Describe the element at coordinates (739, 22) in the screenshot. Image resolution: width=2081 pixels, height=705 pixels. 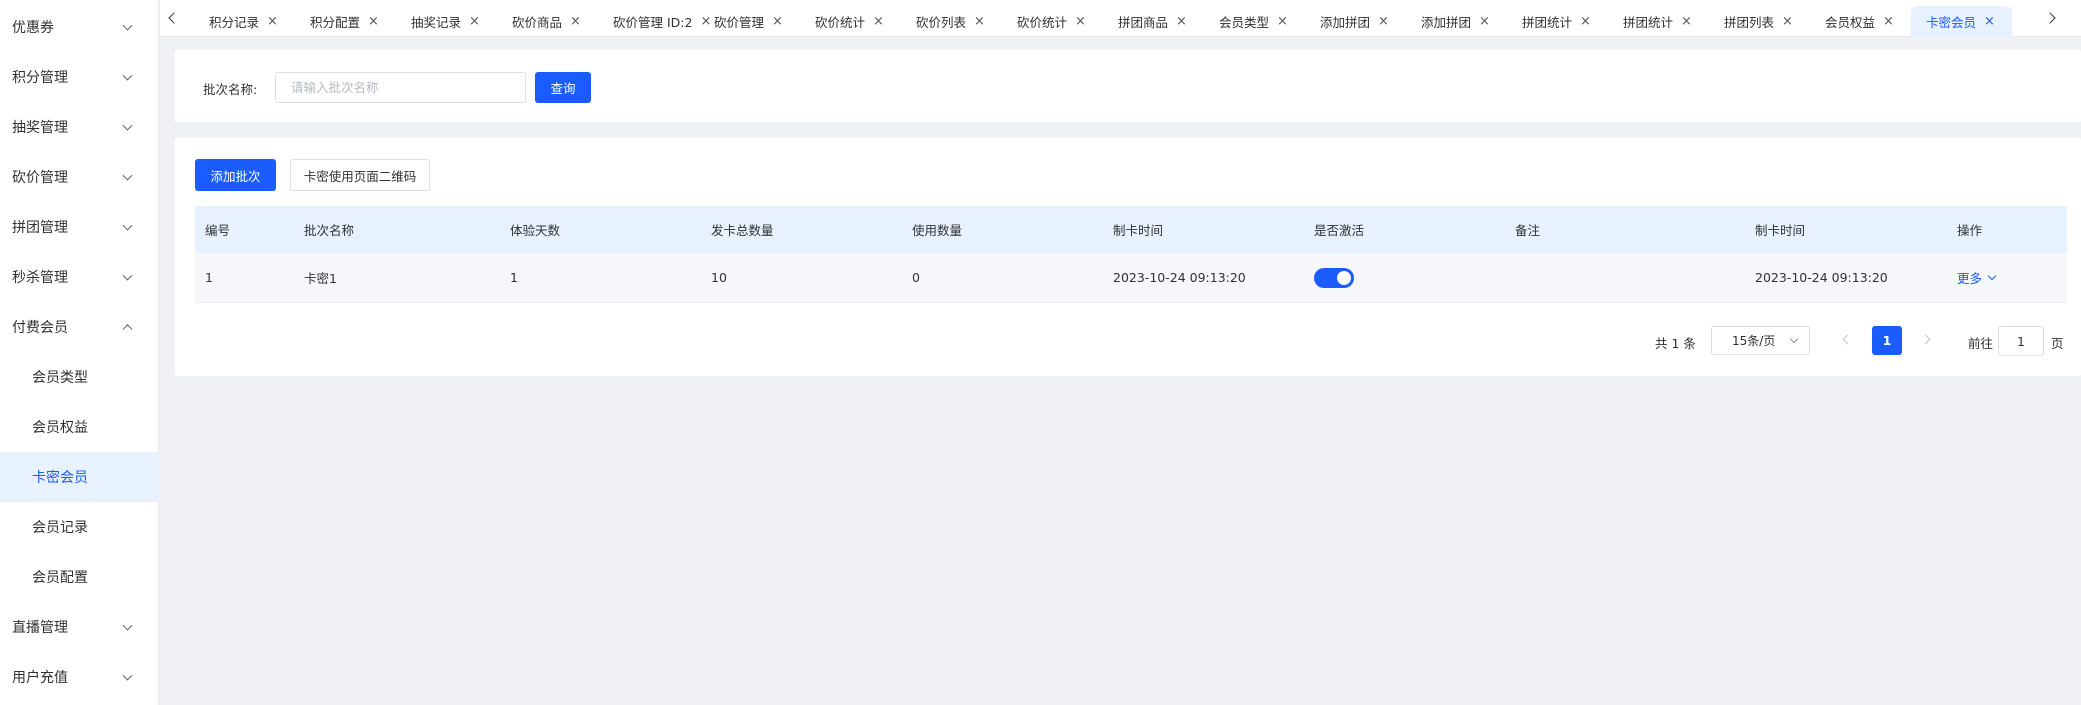
I see `tab-label: 砍价管理` at that location.